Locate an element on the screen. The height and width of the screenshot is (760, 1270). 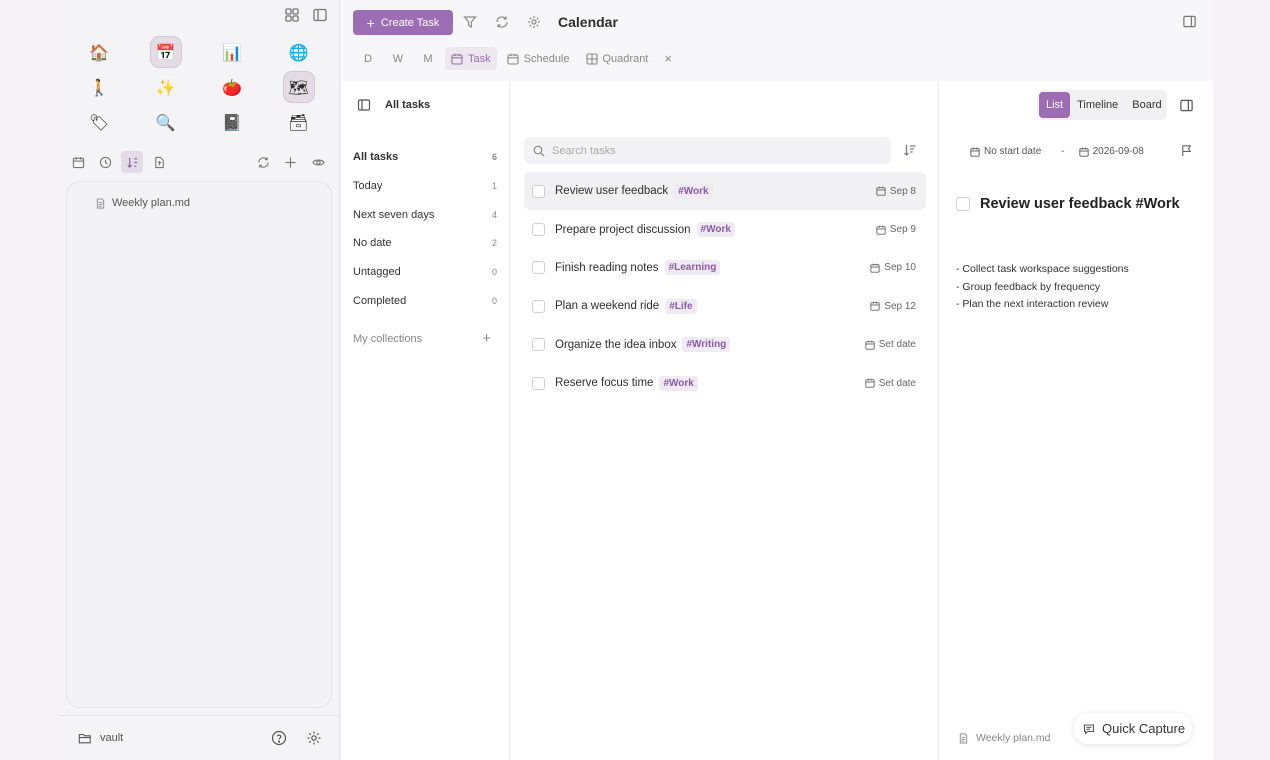
help-icon is located at coordinates (279, 738).